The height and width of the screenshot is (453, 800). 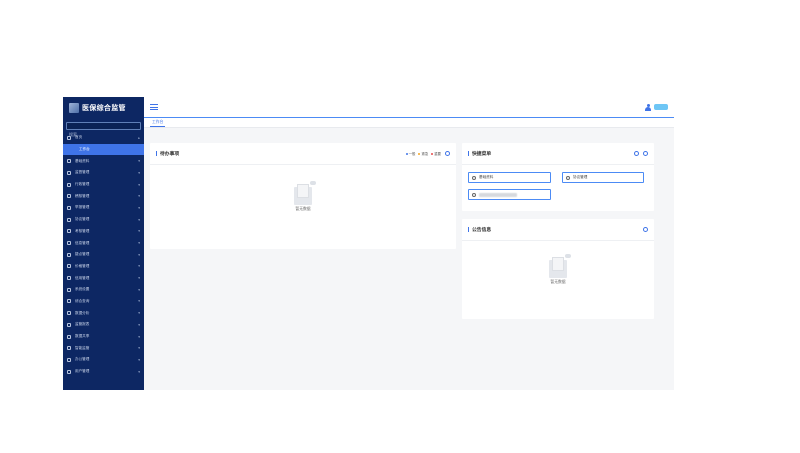 I want to click on sidebar-item: 办公管理 ▾, so click(x=103, y=360).